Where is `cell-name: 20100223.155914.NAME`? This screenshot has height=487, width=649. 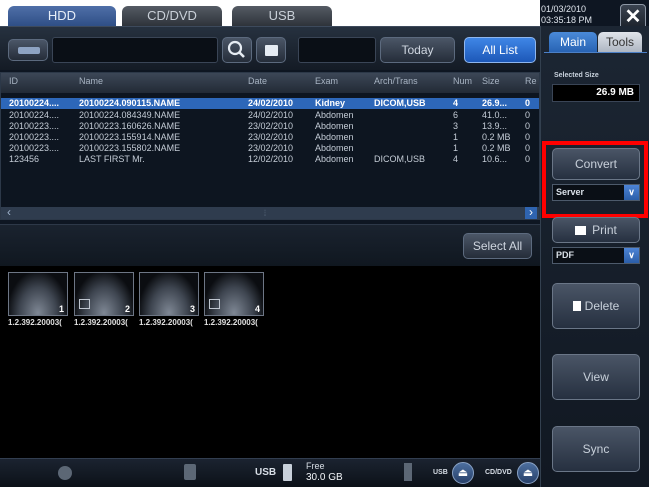 cell-name: 20100223.155914.NAME is located at coordinates (130, 137).